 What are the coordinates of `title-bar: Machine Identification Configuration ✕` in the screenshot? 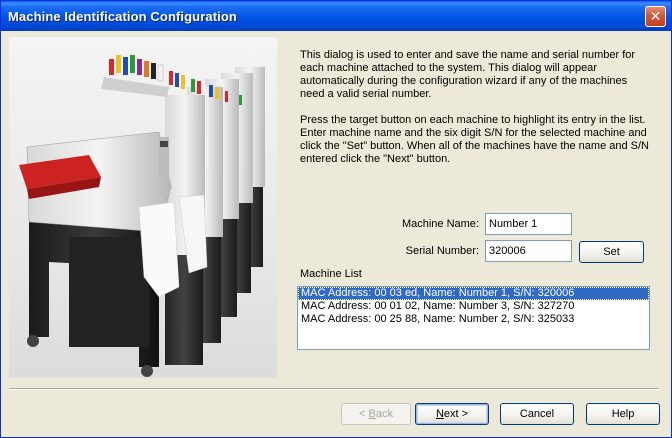 It's located at (336, 16).